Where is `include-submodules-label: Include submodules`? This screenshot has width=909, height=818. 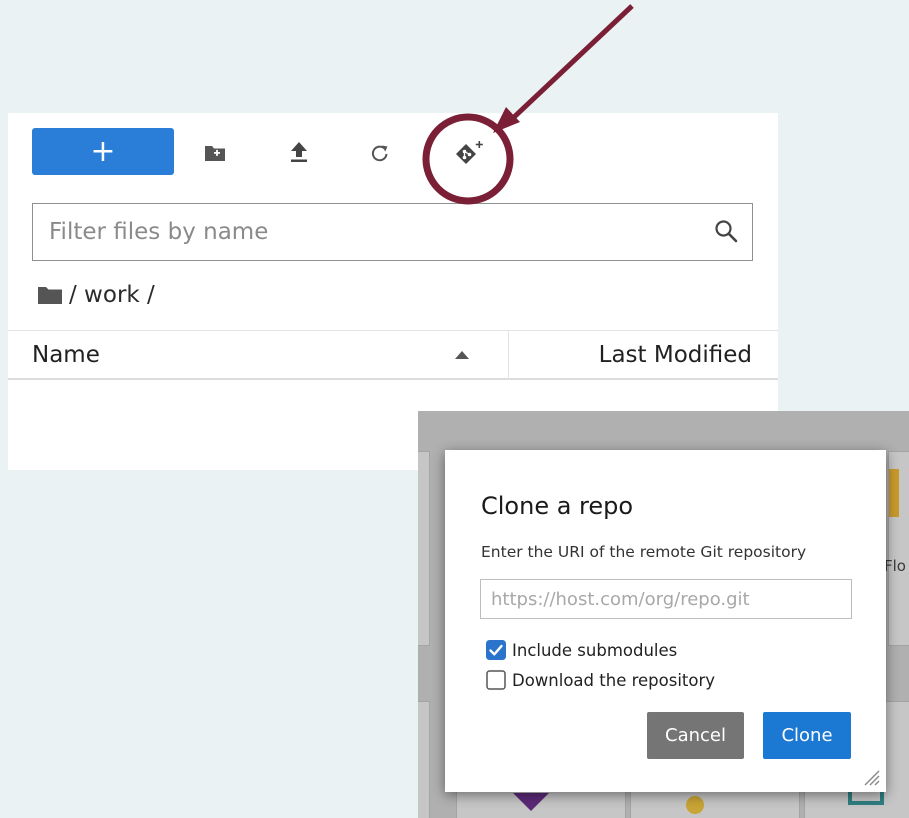 include-submodules-label: Include submodules is located at coordinates (594, 650).